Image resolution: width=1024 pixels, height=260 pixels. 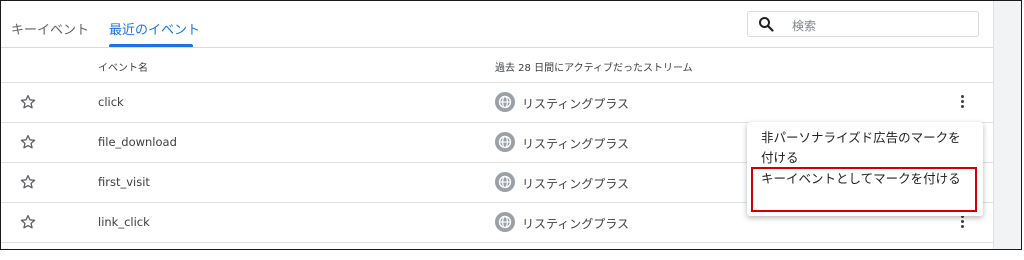 I want to click on search-input: 検索, so click(x=804, y=25).